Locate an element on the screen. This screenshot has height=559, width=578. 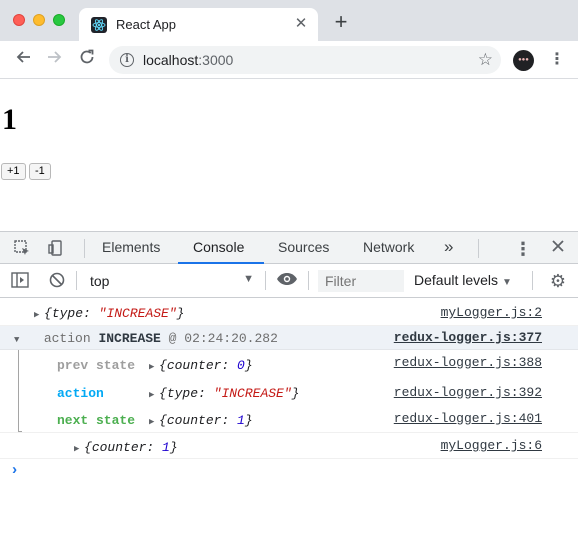
prev-state-label: prev state is located at coordinates (96, 365).